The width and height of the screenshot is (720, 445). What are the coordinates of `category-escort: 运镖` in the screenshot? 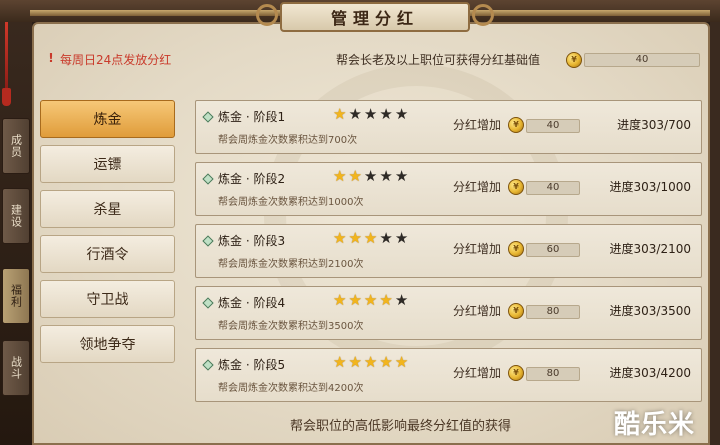 It's located at (107, 164).